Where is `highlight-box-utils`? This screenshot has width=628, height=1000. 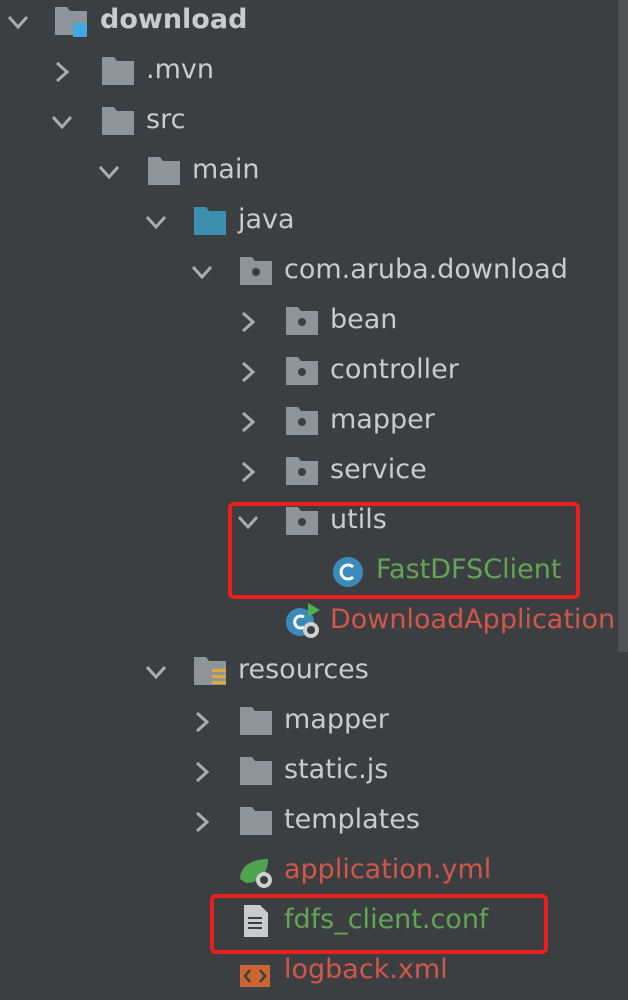 highlight-box-utils is located at coordinates (404, 550).